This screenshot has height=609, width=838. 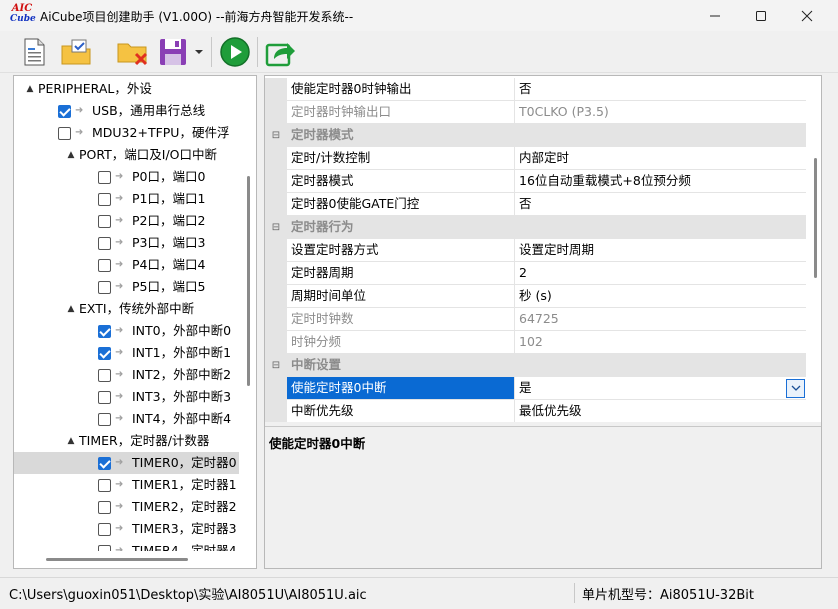 I want to click on property-row: 定时器模式 16位自动重载模式+8位预分频, so click(x=535, y=181).